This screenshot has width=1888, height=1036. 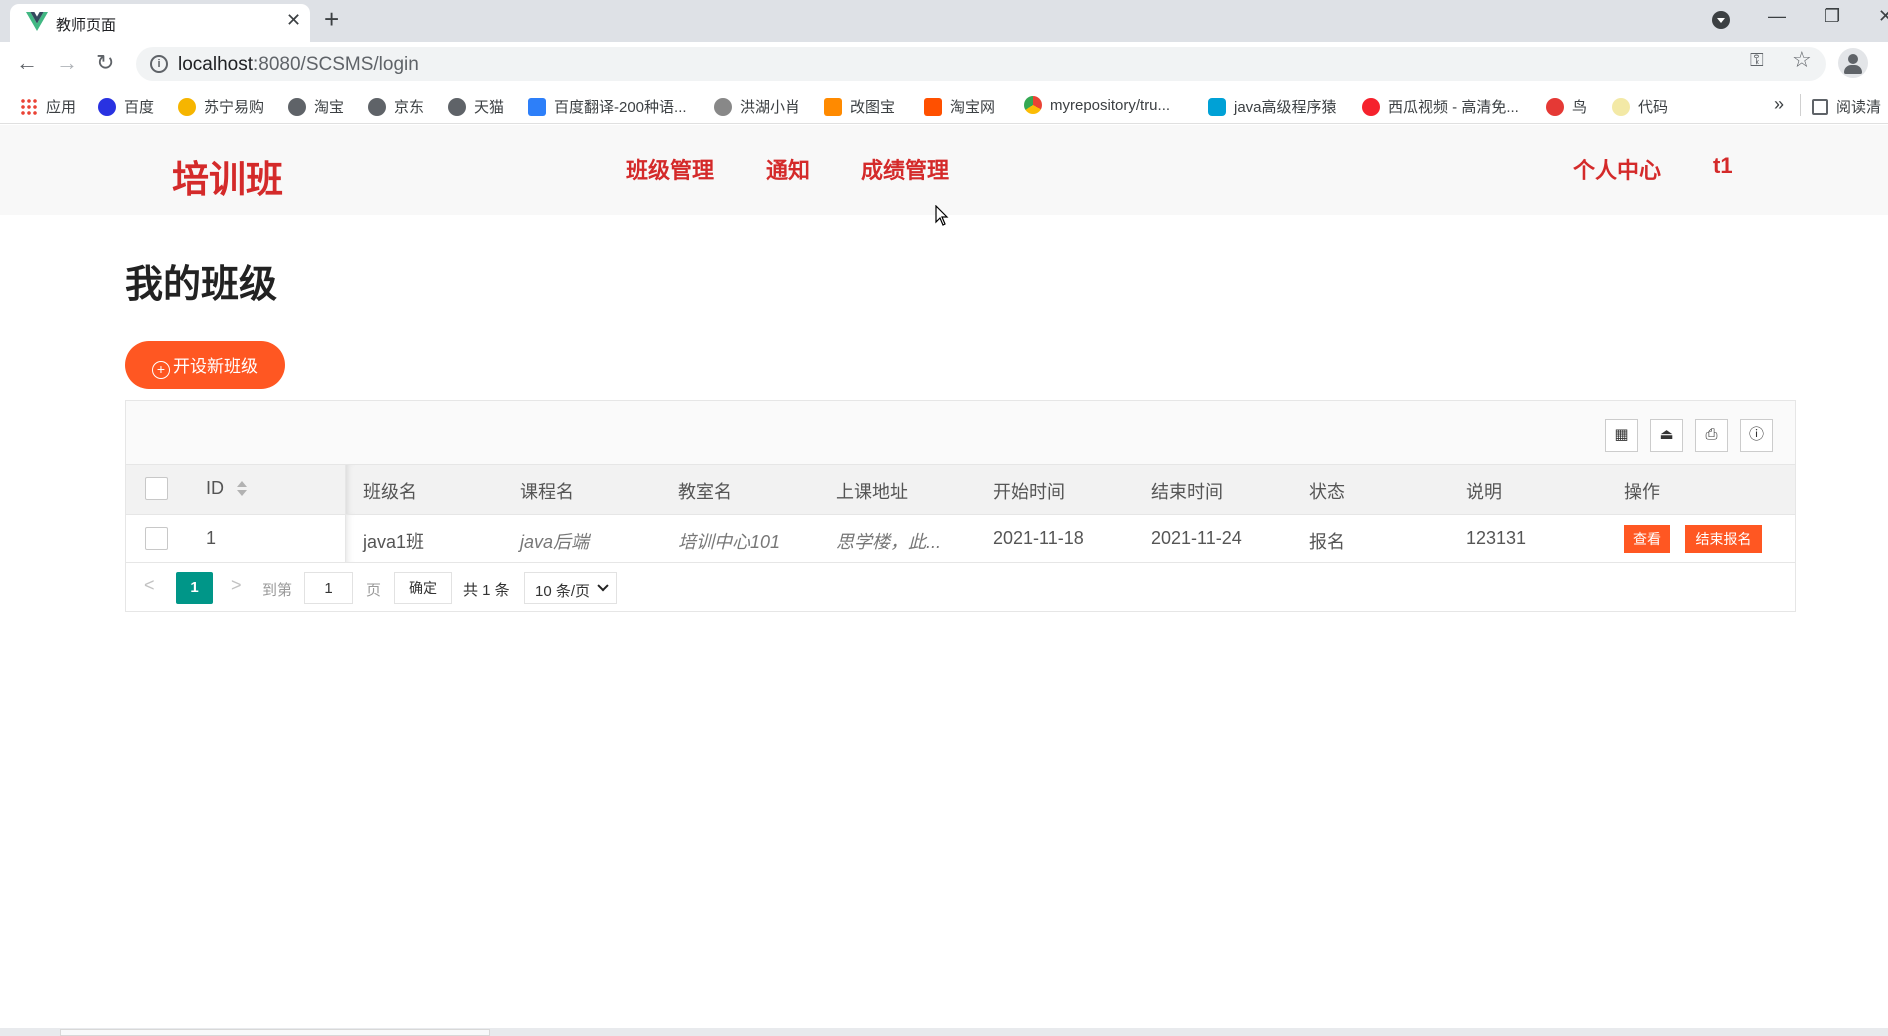 I want to click on baidu-paw-icon, so click(x=107, y=107).